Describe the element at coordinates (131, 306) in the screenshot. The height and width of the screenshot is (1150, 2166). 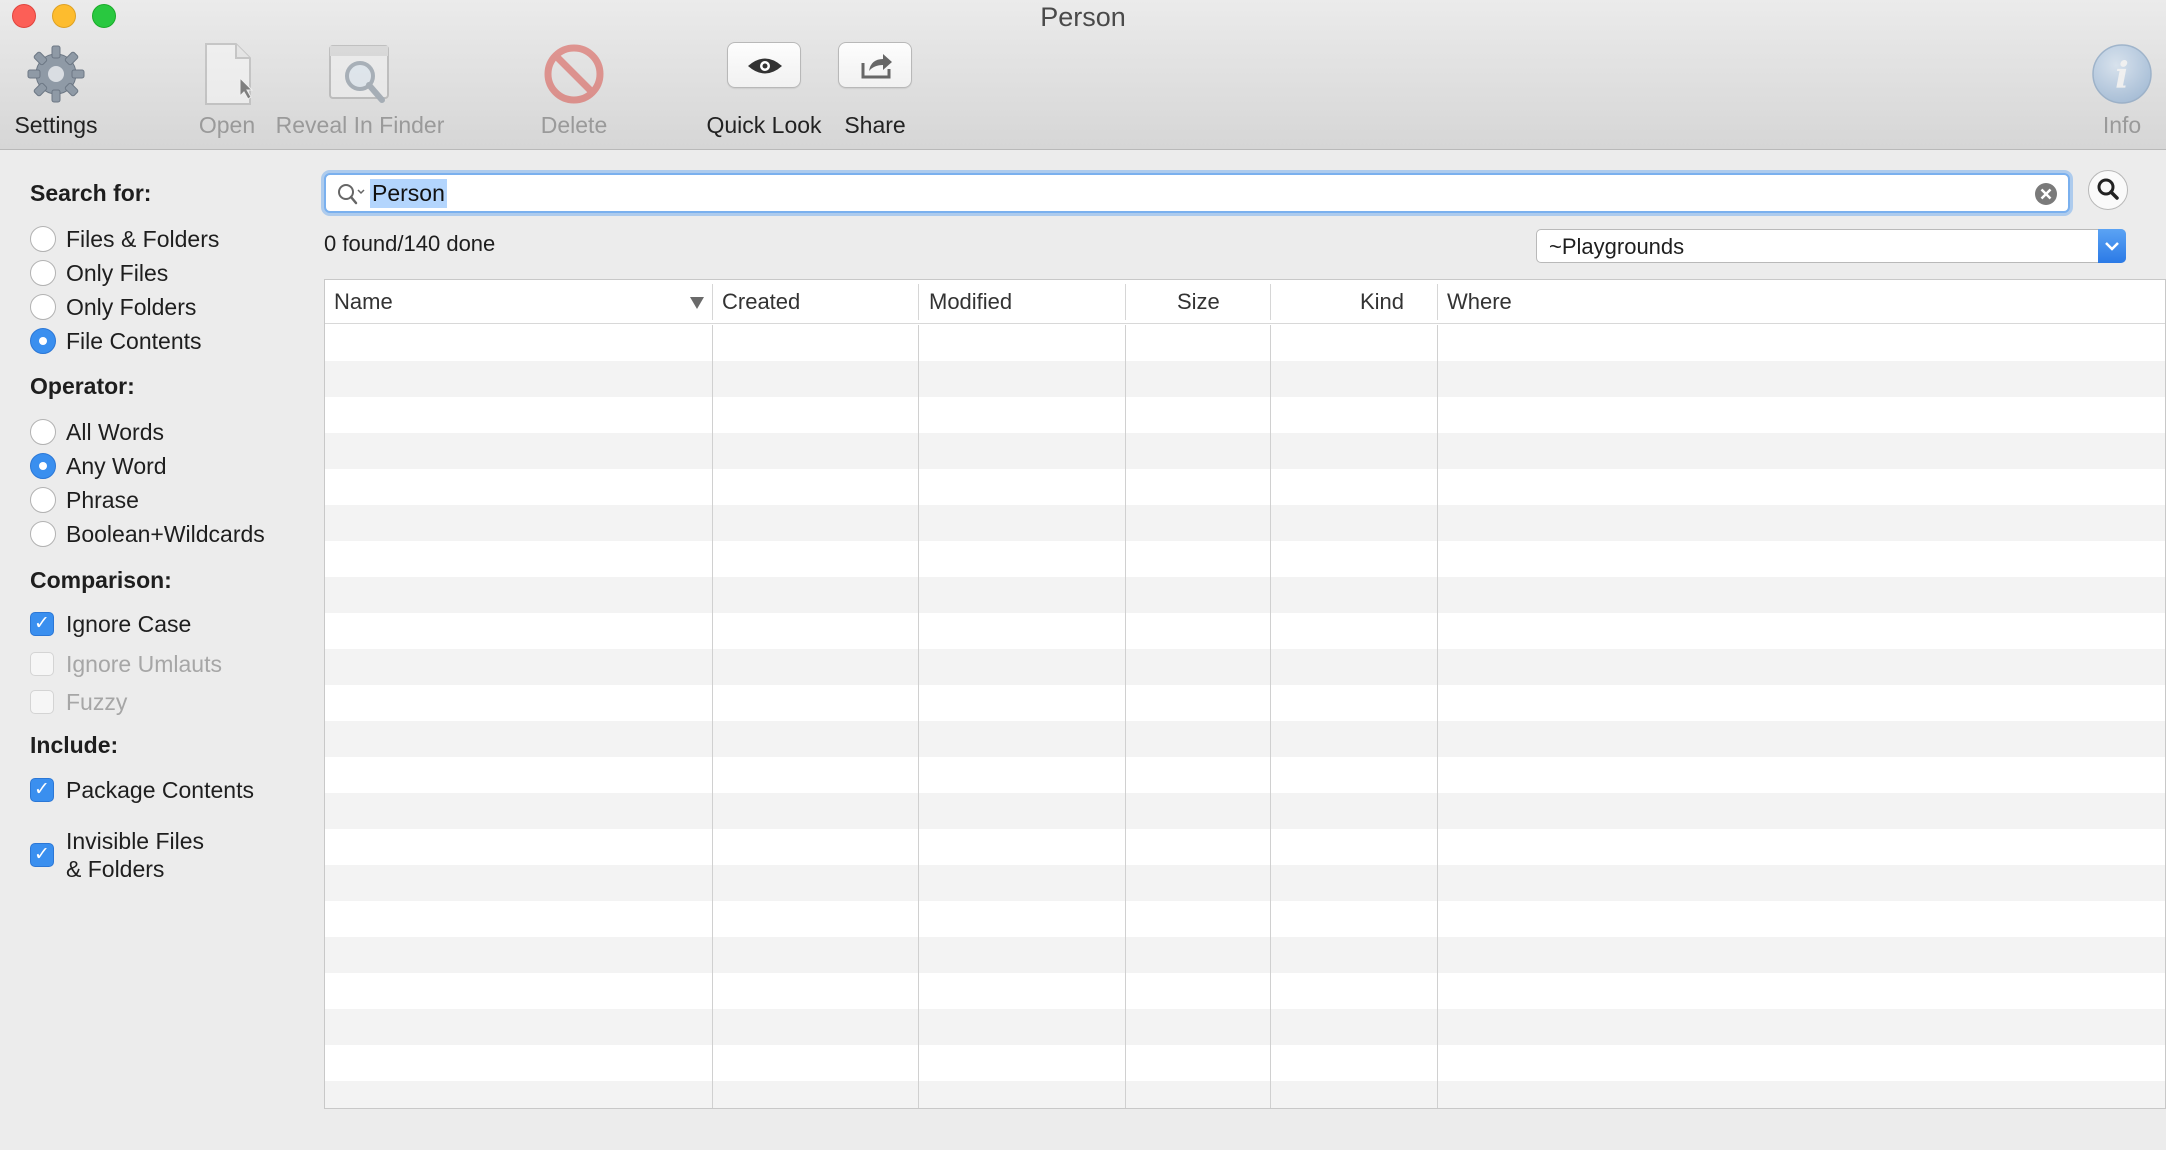
I see `radio-label: Only Folders` at that location.